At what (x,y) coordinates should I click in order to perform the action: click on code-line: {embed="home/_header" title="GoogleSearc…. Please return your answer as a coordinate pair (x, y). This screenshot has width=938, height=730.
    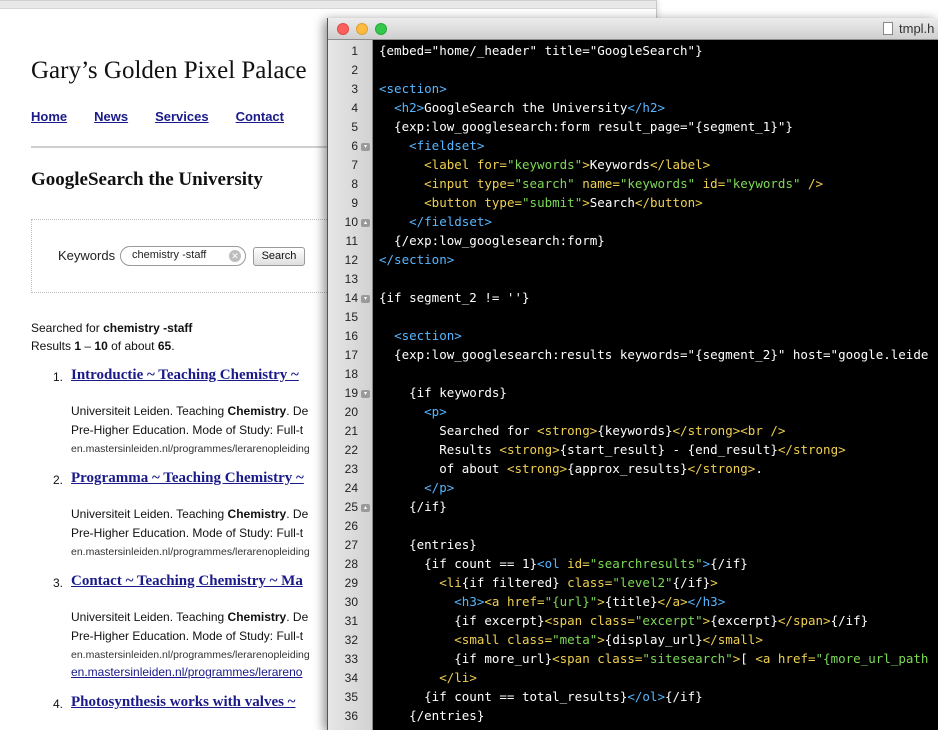
    Looking at the image, I should click on (541, 50).